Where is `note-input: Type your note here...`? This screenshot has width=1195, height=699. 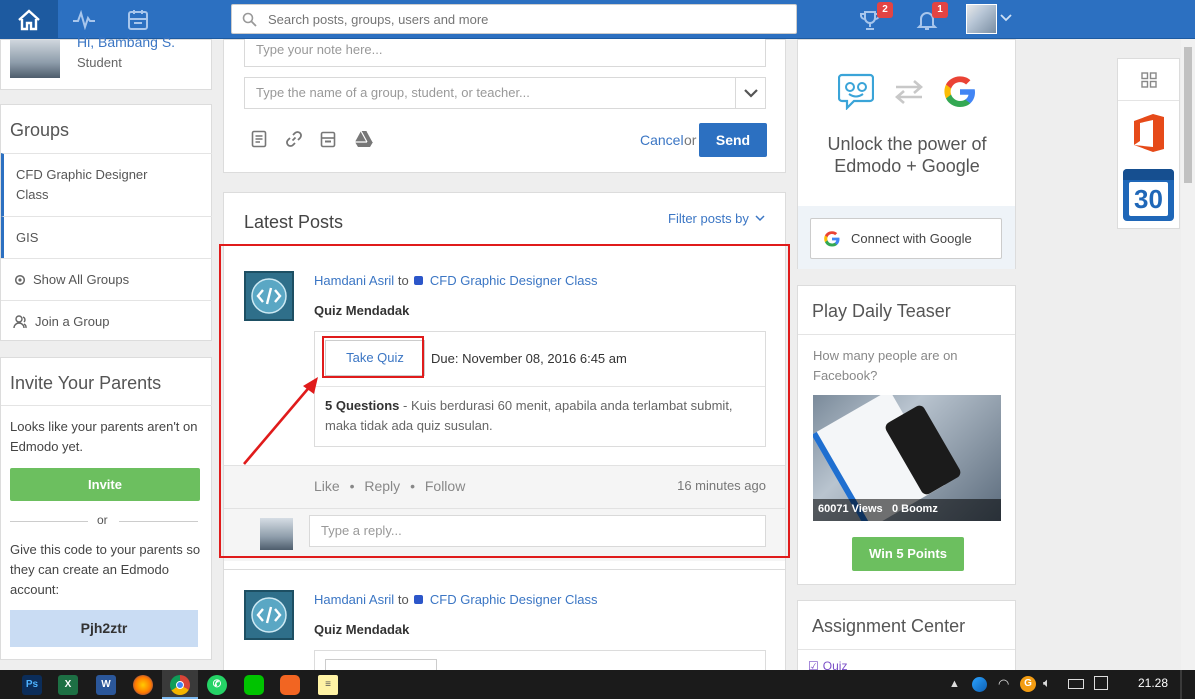 note-input: Type your note here... is located at coordinates (505, 53).